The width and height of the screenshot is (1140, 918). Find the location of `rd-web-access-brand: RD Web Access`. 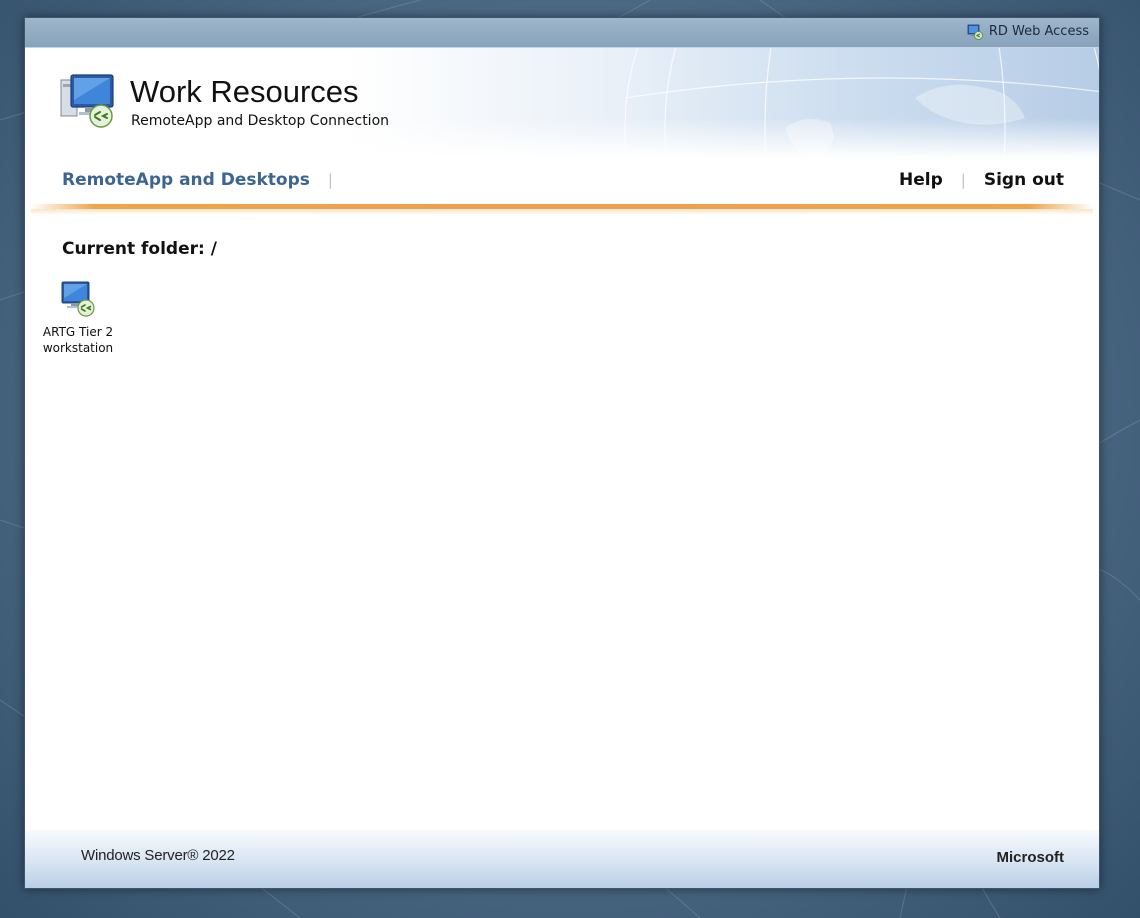

rd-web-access-brand: RD Web Access is located at coordinates (1027, 31).